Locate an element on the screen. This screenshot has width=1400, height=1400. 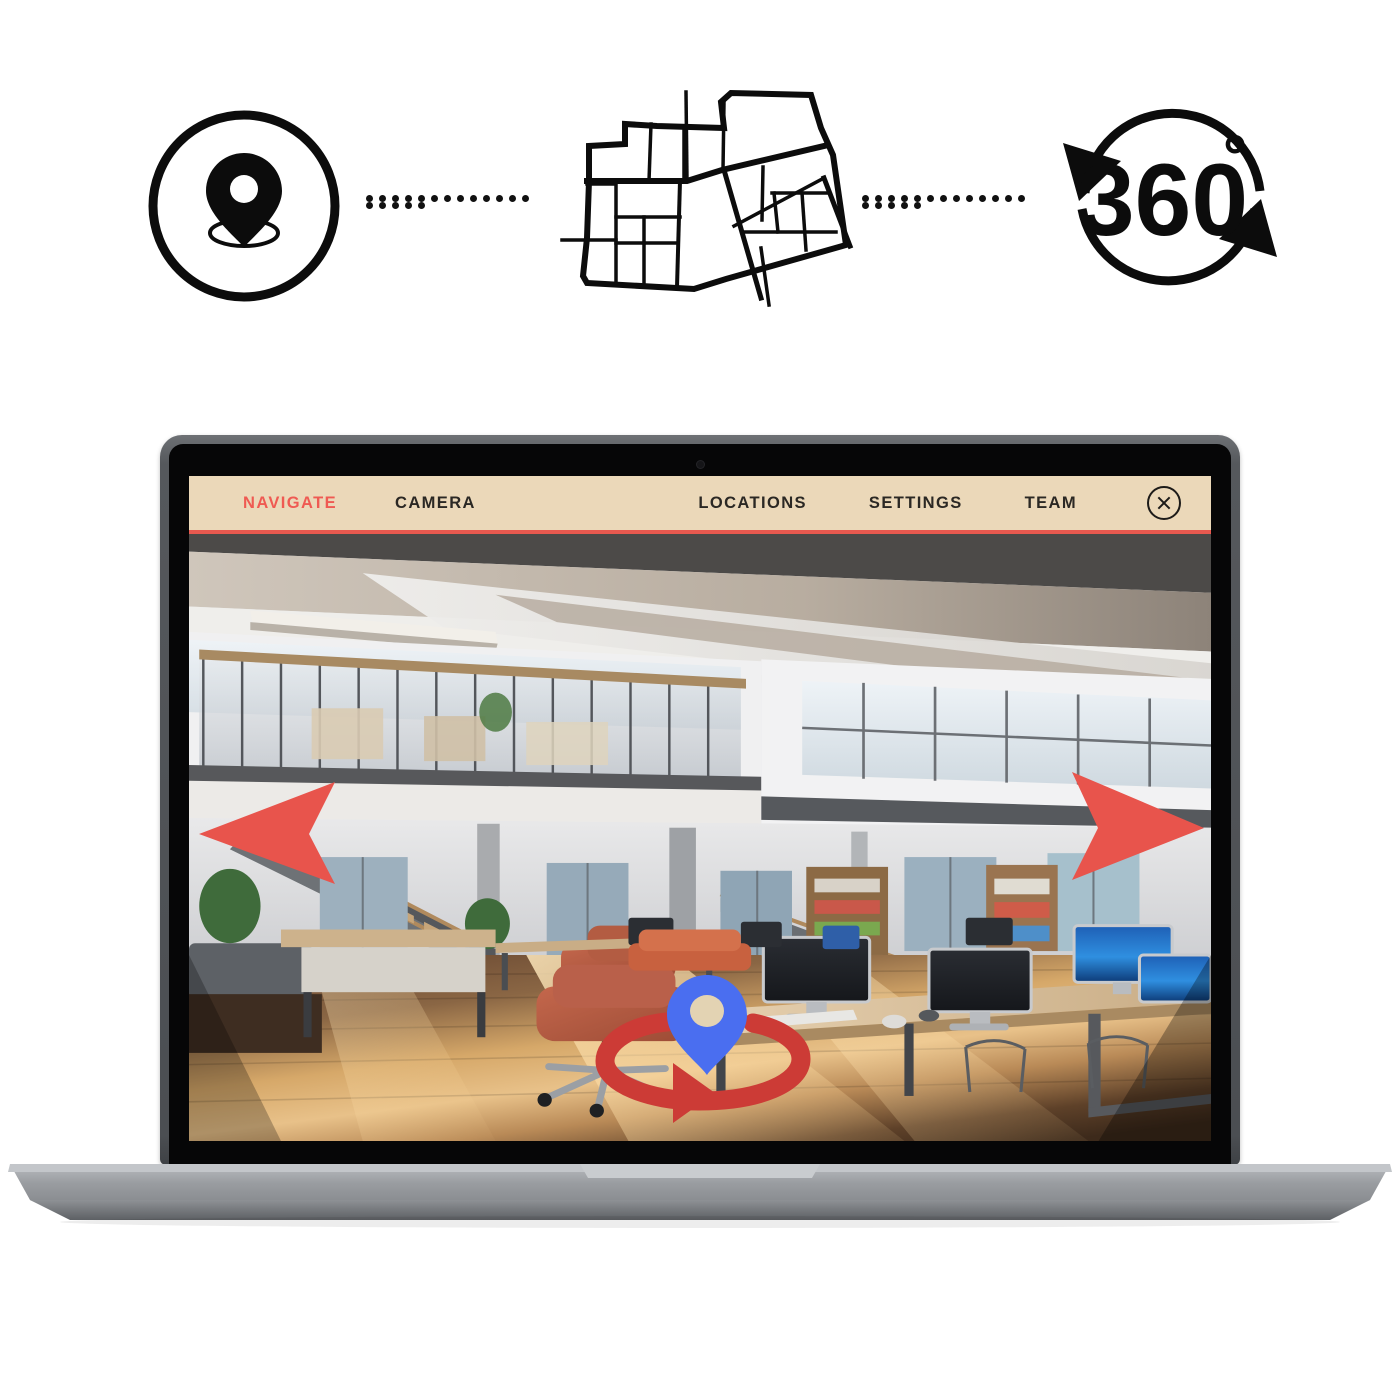
menubar-left-group: NAVIGATE CAMERA is located at coordinates (388, 503).